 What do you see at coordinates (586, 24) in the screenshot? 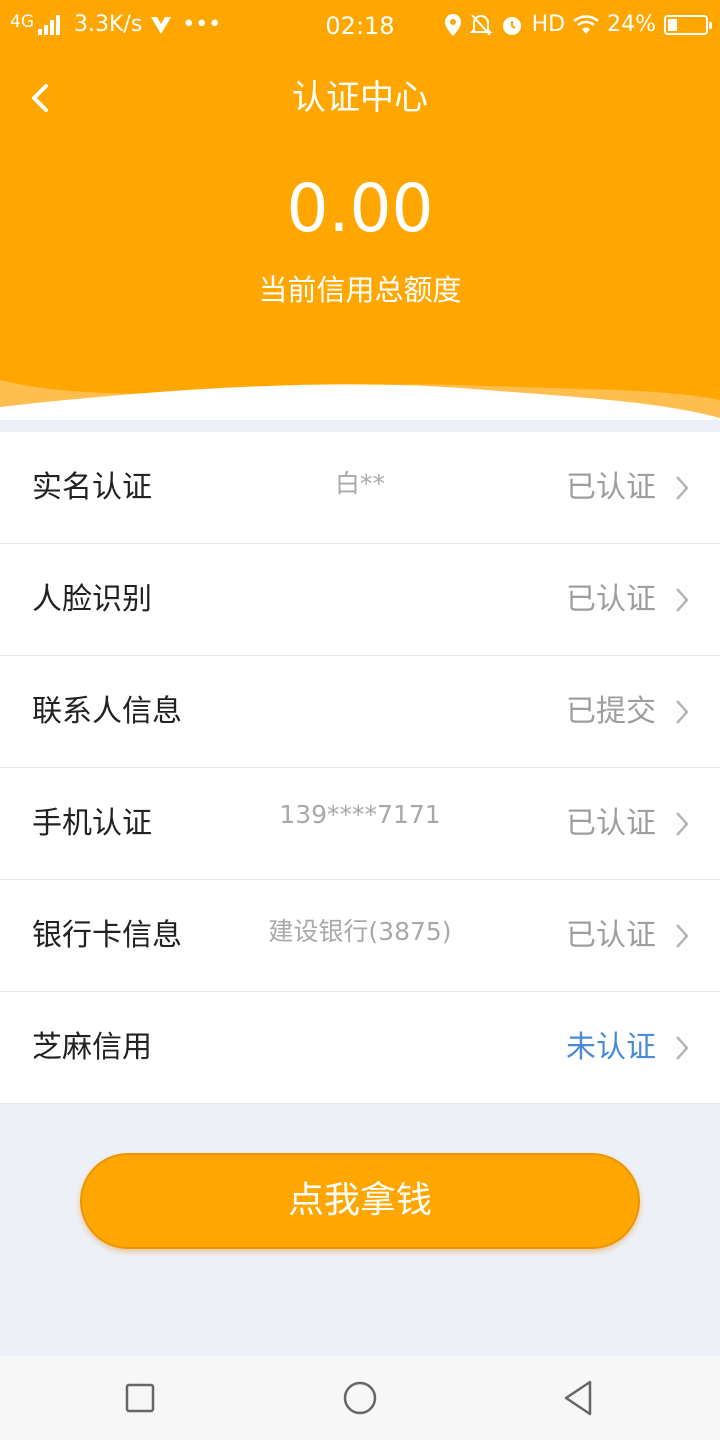
I see `wifi-icon` at bounding box center [586, 24].